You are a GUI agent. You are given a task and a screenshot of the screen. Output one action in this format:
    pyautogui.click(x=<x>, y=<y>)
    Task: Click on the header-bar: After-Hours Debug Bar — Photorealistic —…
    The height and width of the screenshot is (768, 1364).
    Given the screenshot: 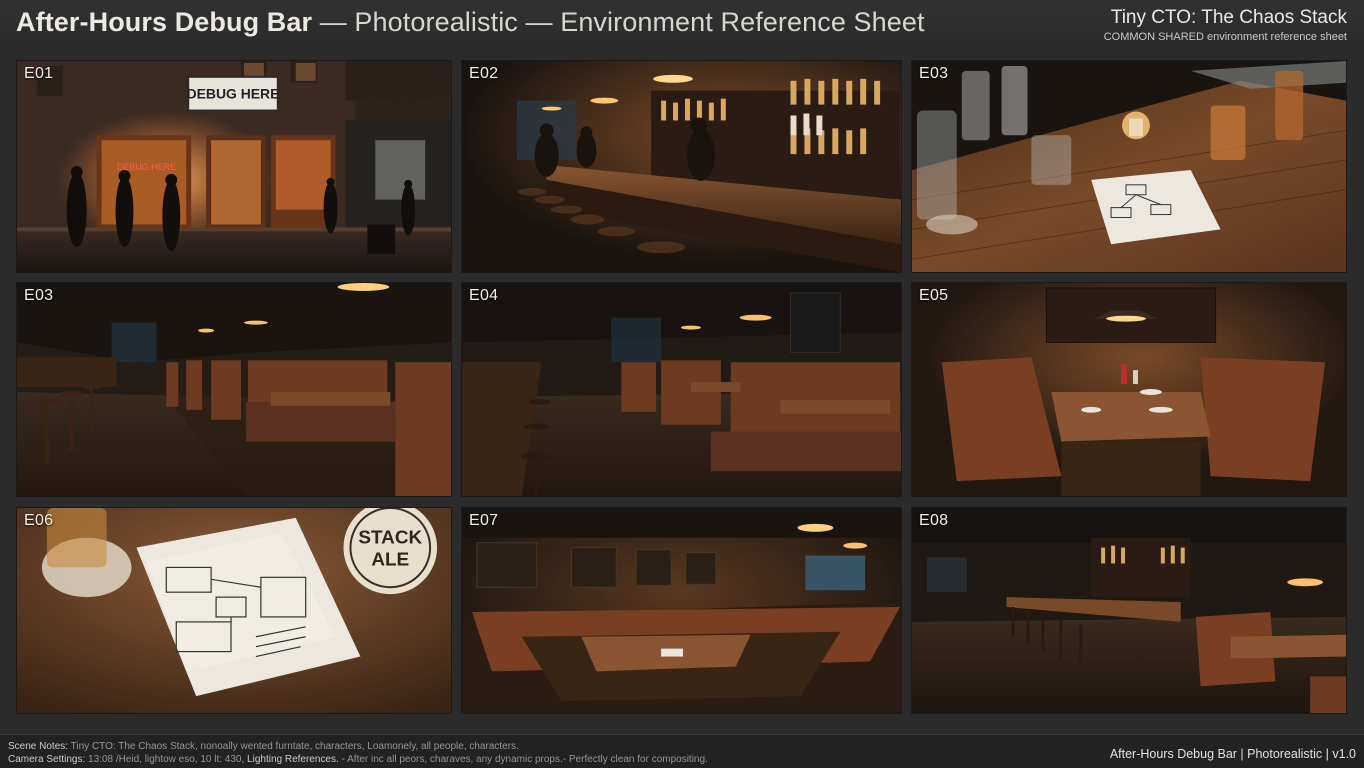 What is the action you would take?
    pyautogui.click(x=682, y=24)
    